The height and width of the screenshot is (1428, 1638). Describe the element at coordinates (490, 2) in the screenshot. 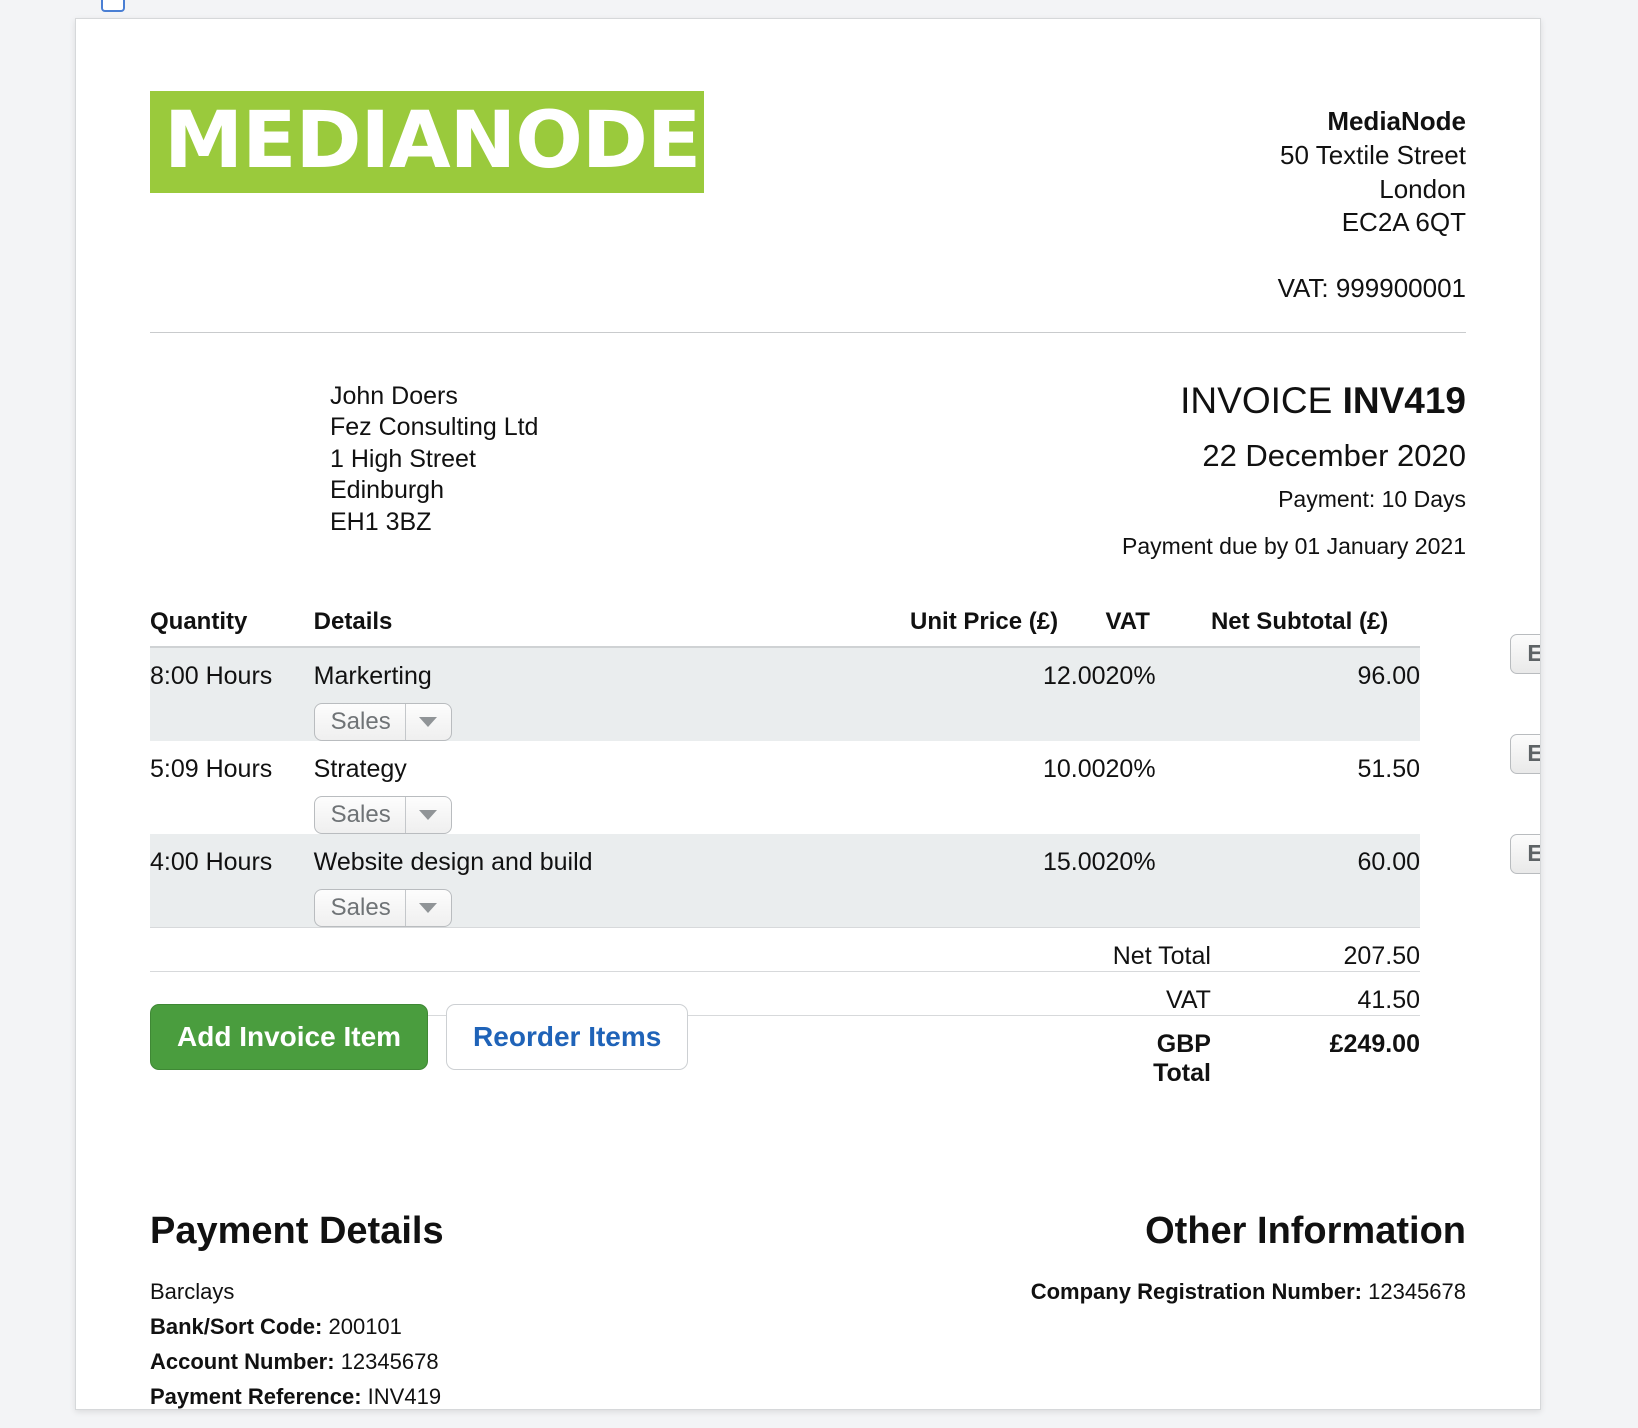

I see `partial-label-text` at that location.